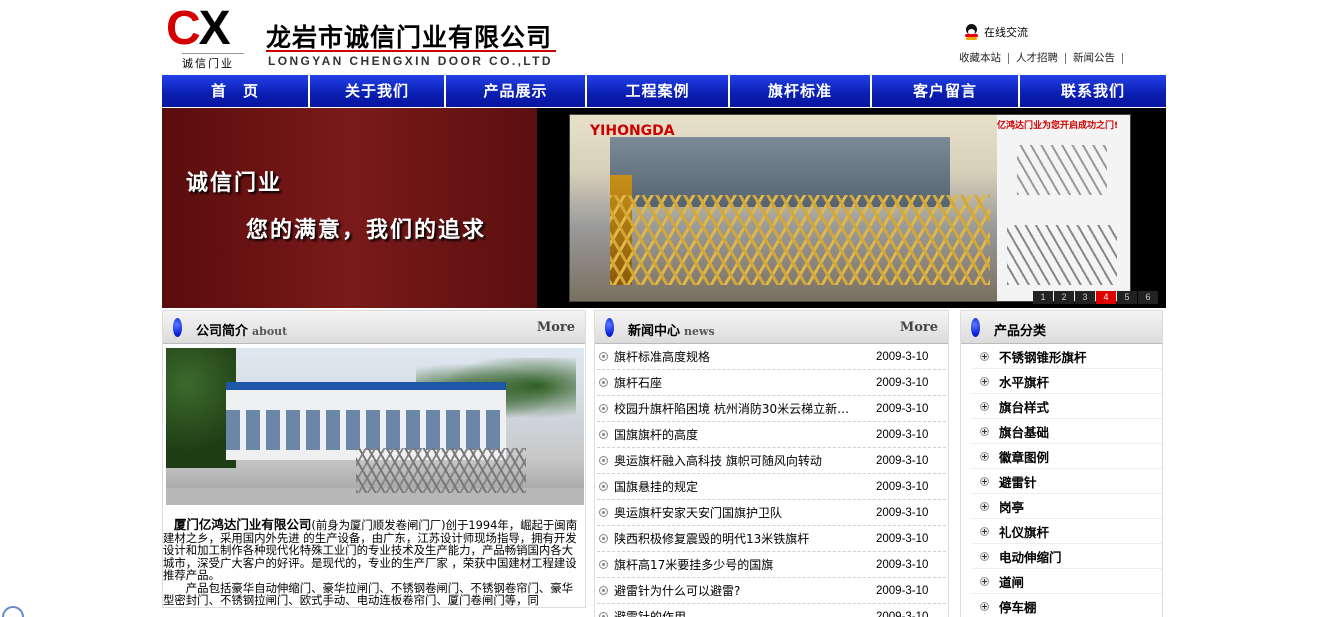 The height and width of the screenshot is (617, 1336). I want to click on news-title: 新闻中心 news, so click(671, 329).